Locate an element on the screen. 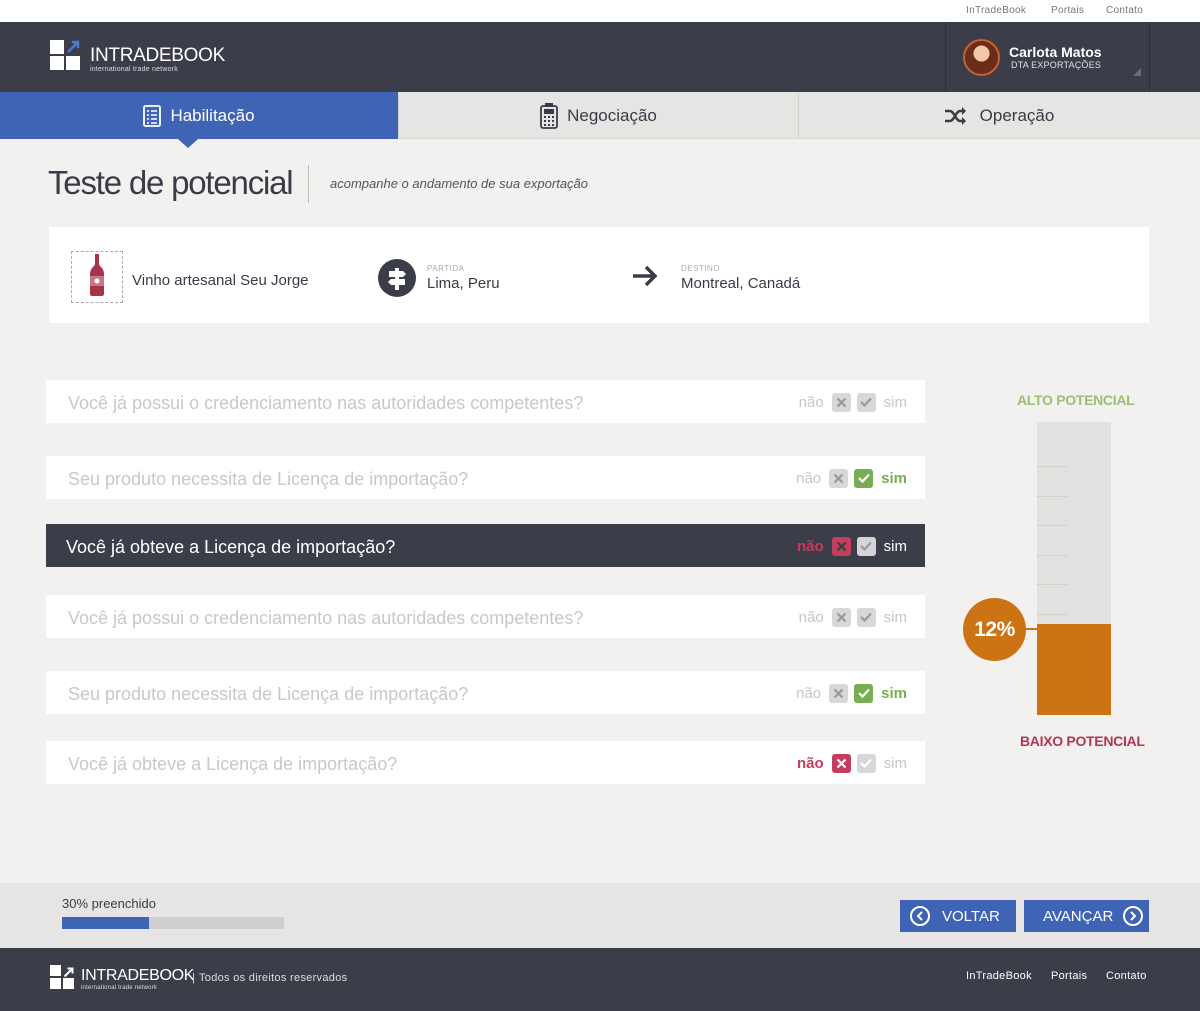 This screenshot has height=1011, width=1200. destination-value: Montreal, Canadá is located at coordinates (741, 283).